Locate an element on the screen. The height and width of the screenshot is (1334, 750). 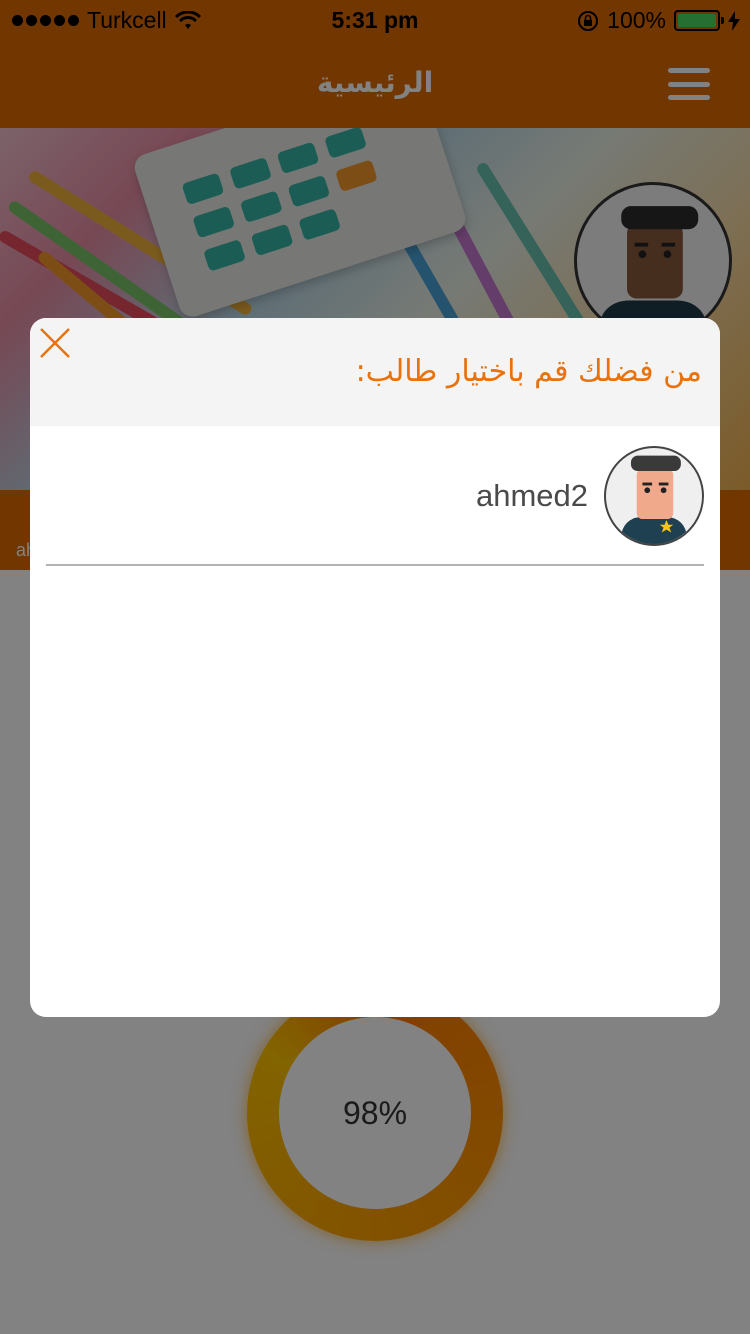
row-divider is located at coordinates (375, 565).